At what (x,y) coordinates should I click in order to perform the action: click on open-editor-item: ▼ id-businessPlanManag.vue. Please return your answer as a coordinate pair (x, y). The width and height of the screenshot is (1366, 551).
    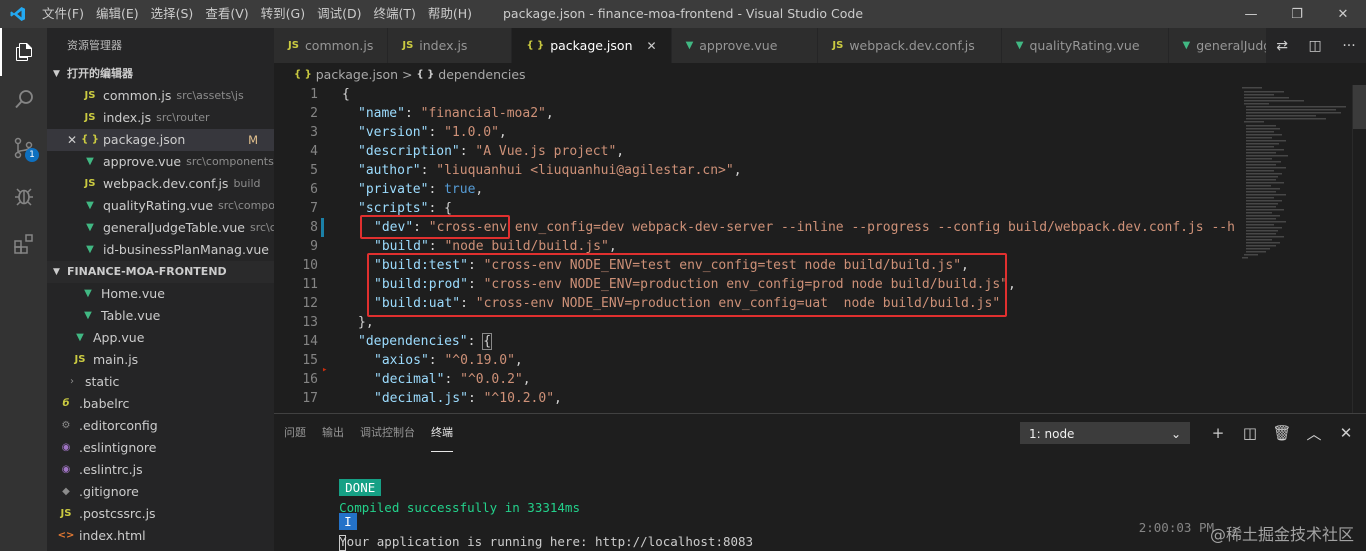
    Looking at the image, I should click on (160, 250).